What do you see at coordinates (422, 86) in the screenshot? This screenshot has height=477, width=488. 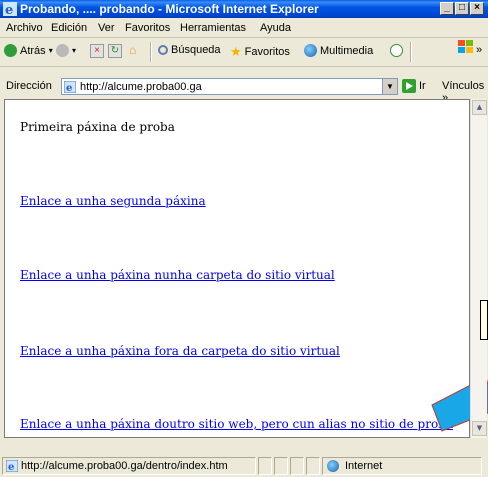 I see `go-label: Ir` at bounding box center [422, 86].